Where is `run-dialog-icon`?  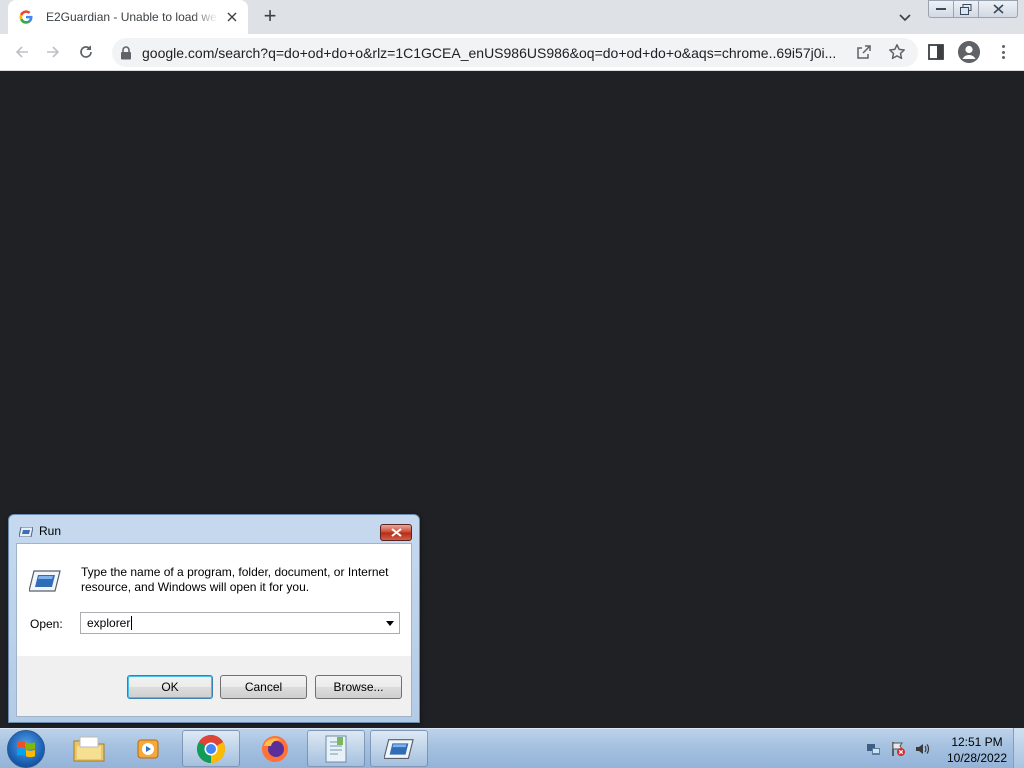
run-dialog-icon is located at coordinates (399, 748).